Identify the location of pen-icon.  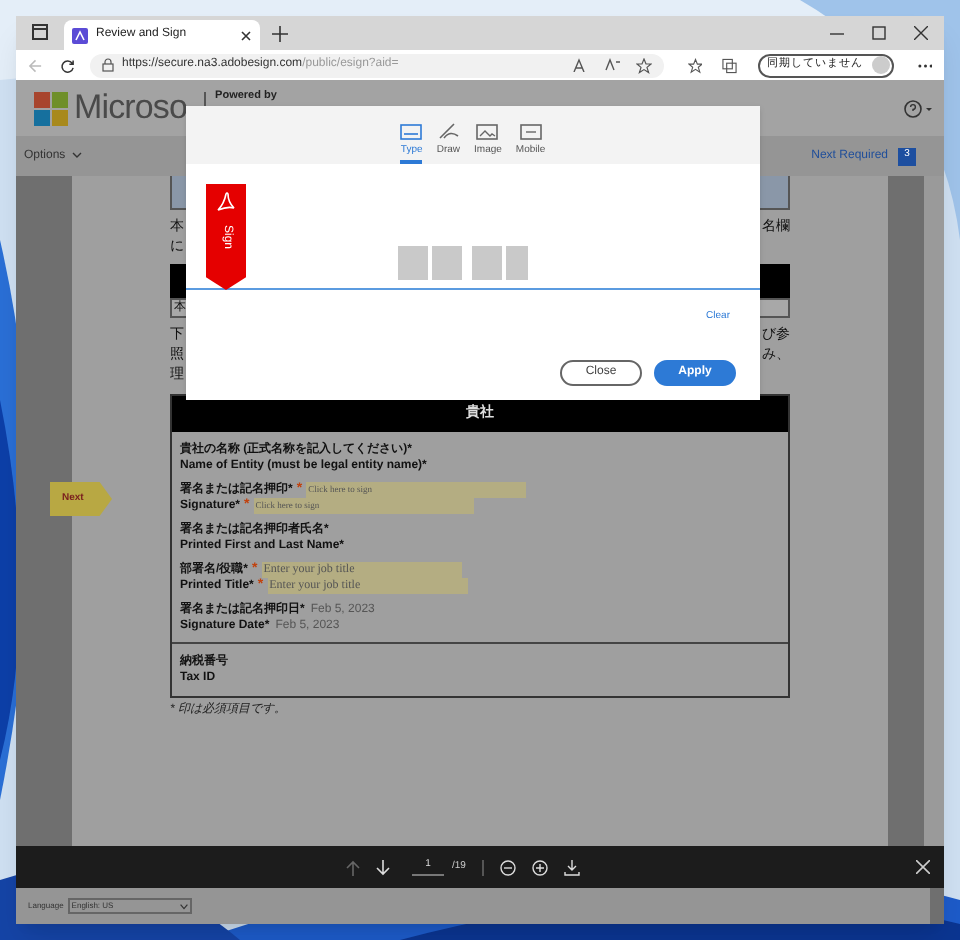
(448, 130).